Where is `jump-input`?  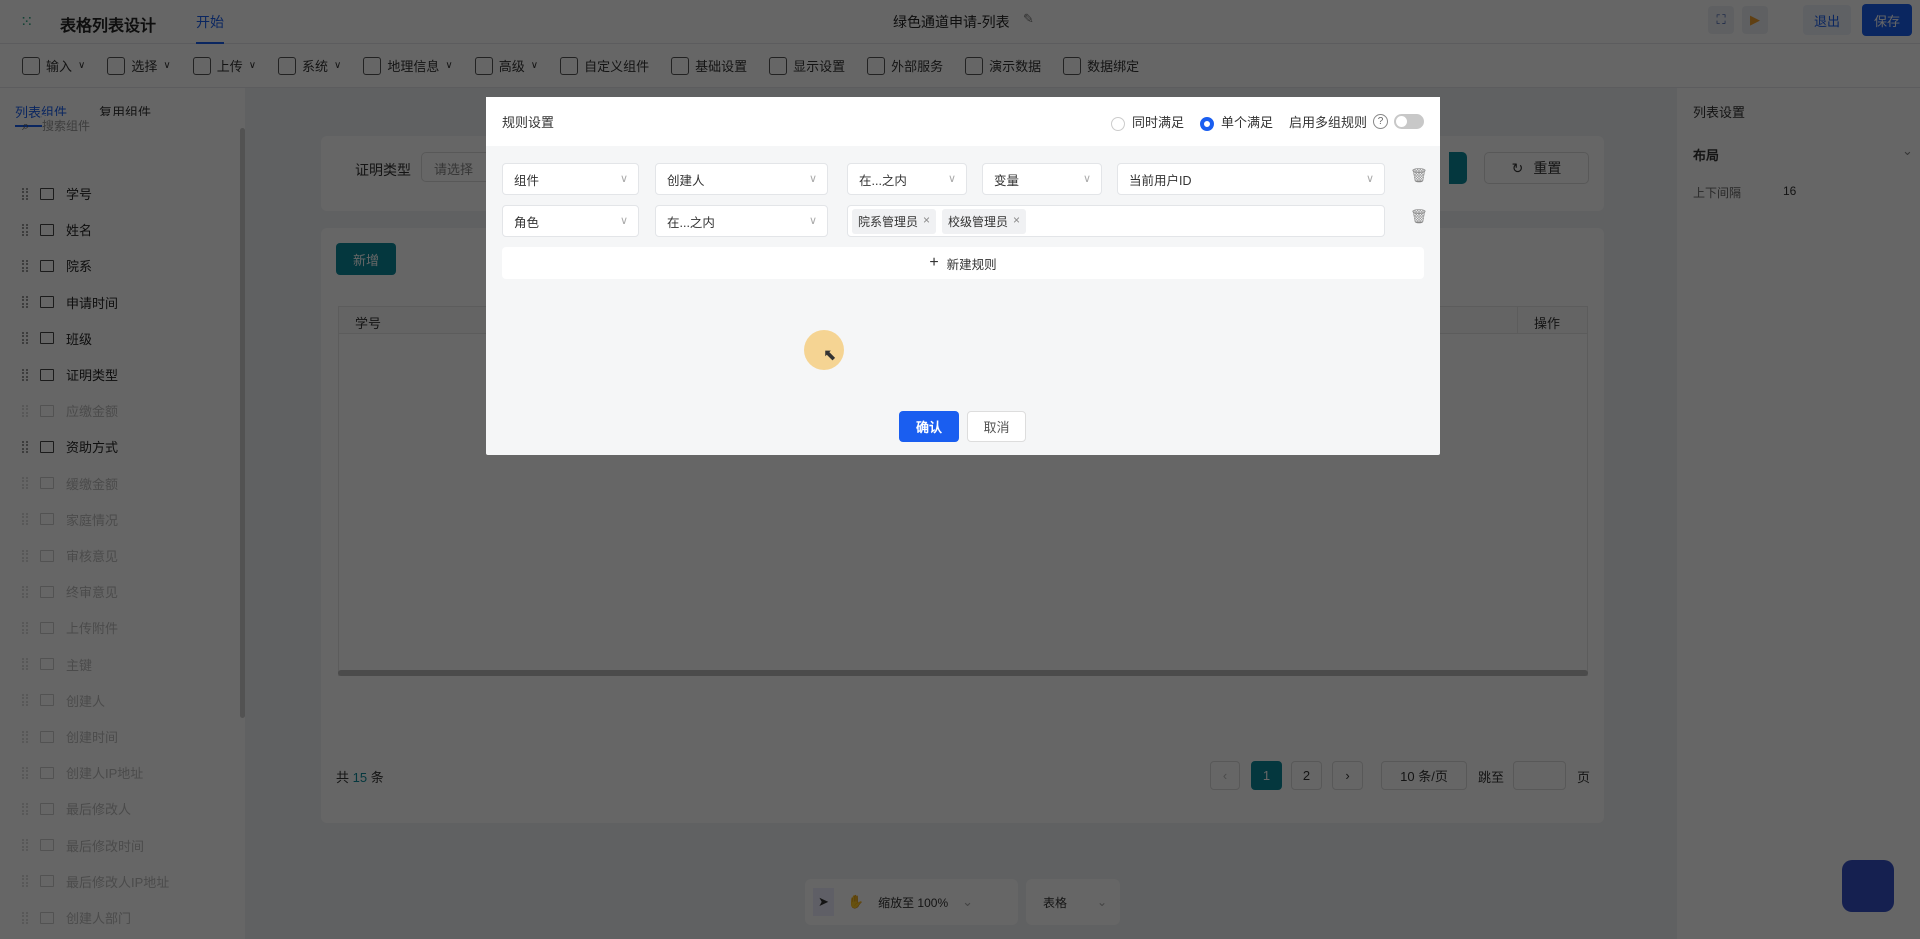 jump-input is located at coordinates (1539, 775).